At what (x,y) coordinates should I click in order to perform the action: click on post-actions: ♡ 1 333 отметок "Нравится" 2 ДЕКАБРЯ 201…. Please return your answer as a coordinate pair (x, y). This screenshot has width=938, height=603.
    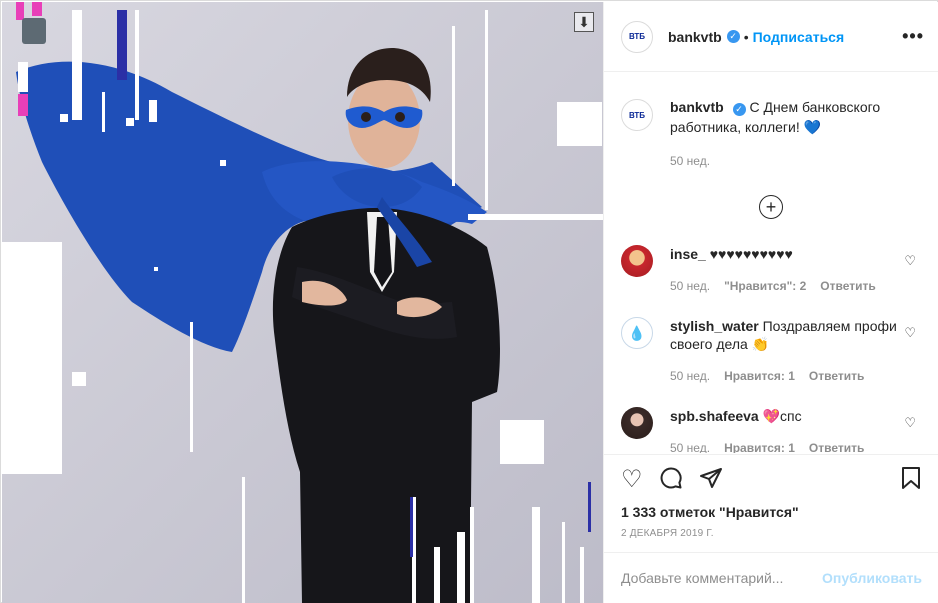
    Looking at the image, I should click on (771, 496).